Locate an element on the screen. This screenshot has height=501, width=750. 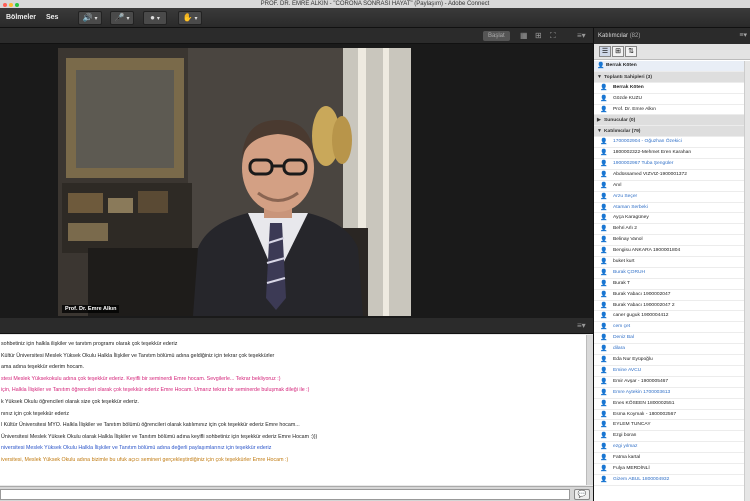
attendee-row: 👤 Burak ÇORUH is located at coordinates (669, 273).